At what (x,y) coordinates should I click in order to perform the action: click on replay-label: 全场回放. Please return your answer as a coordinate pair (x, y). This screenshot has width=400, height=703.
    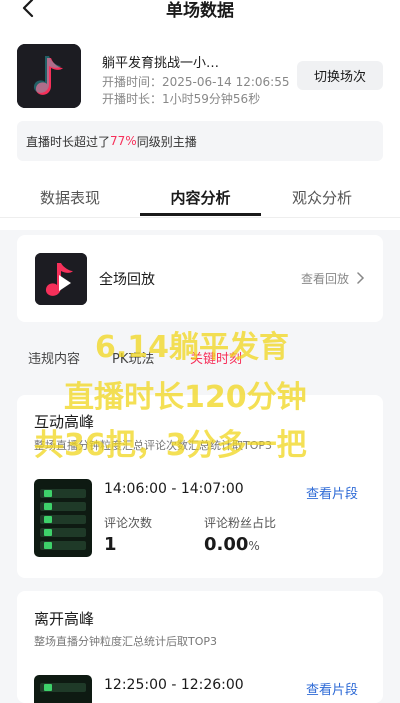
    Looking at the image, I should click on (127, 280).